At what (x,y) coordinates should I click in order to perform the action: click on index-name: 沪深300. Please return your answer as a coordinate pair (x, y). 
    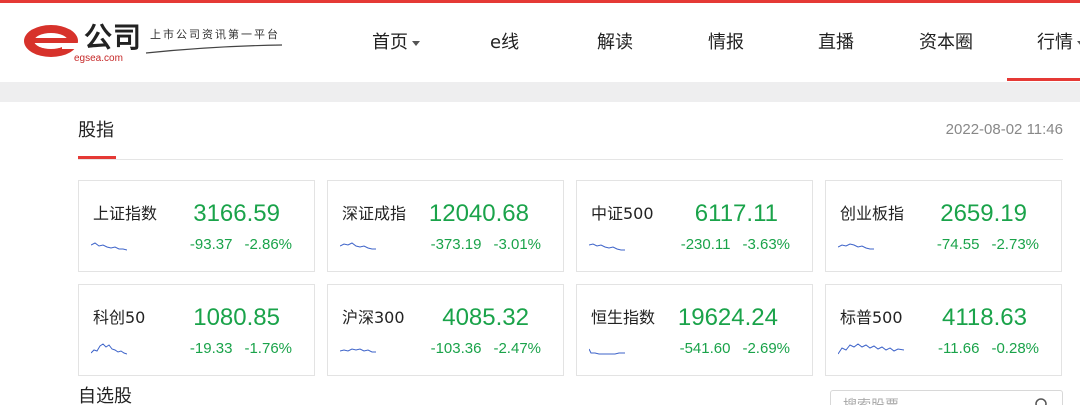
    Looking at the image, I should click on (373, 317).